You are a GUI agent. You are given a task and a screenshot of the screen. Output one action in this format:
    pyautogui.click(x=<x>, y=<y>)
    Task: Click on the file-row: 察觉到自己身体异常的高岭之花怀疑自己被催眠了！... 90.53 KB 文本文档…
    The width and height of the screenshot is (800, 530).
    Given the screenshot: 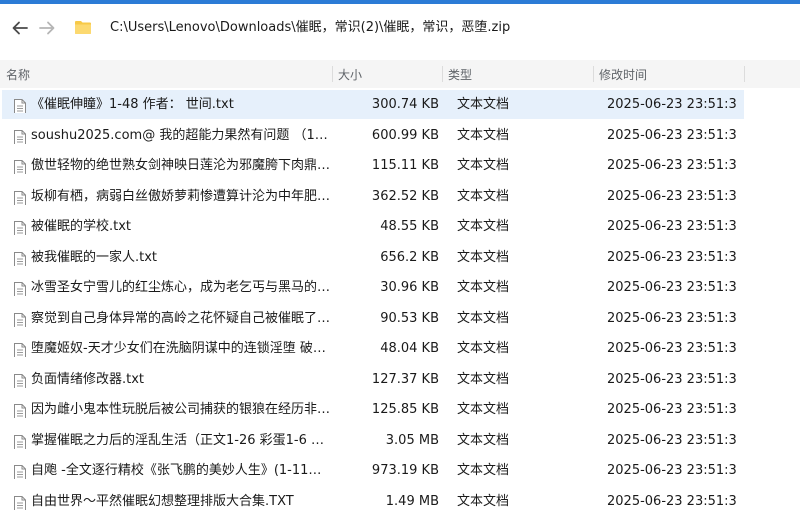 What is the action you would take?
    pyautogui.click(x=373, y=318)
    